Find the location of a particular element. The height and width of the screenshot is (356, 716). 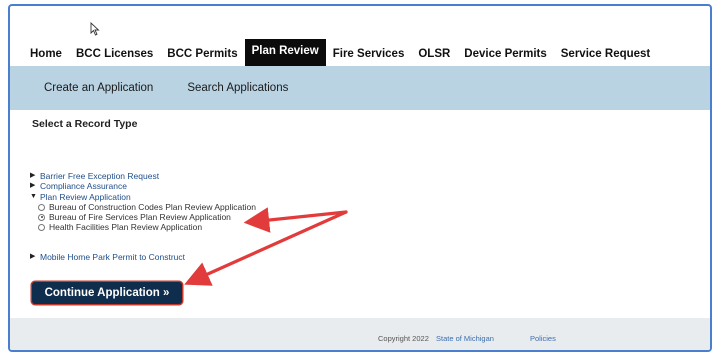

radio-button-selected is located at coordinates (41, 217).